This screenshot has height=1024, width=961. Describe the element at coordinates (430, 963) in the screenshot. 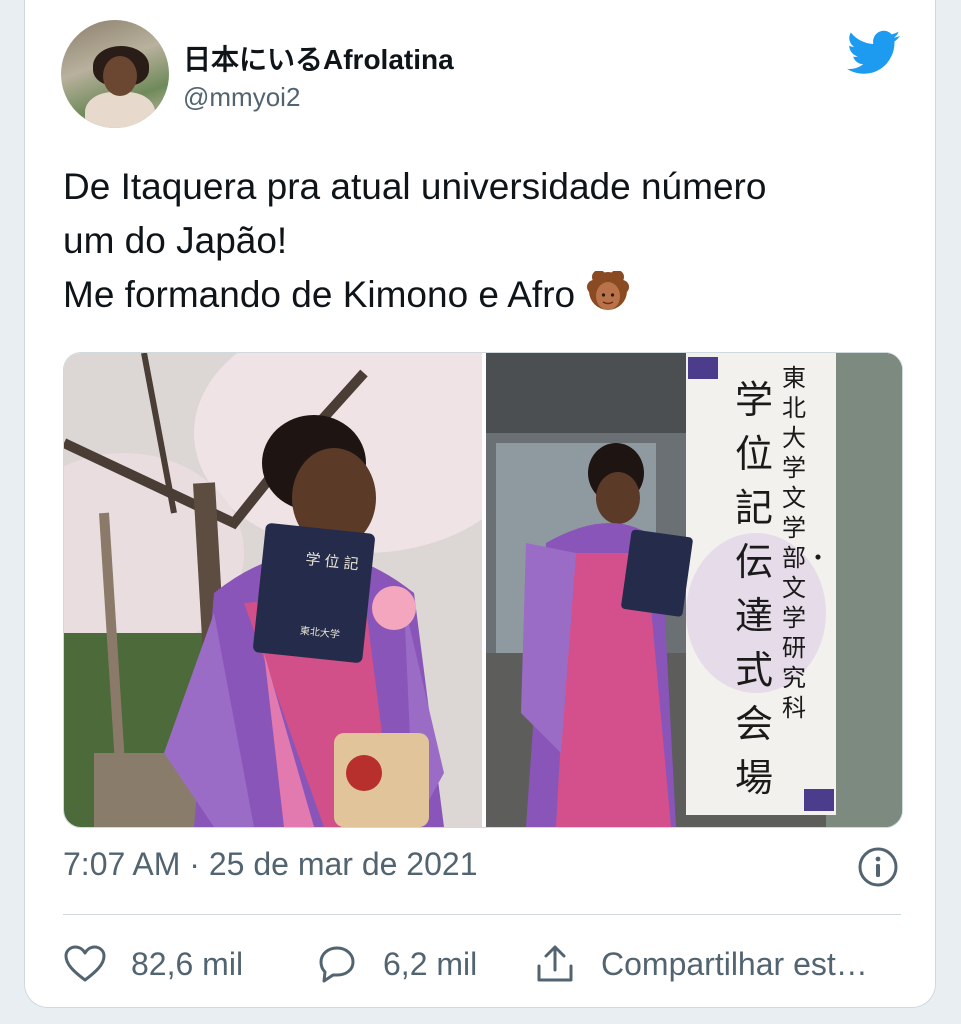

I see `reply-count: 6,2 mil` at that location.